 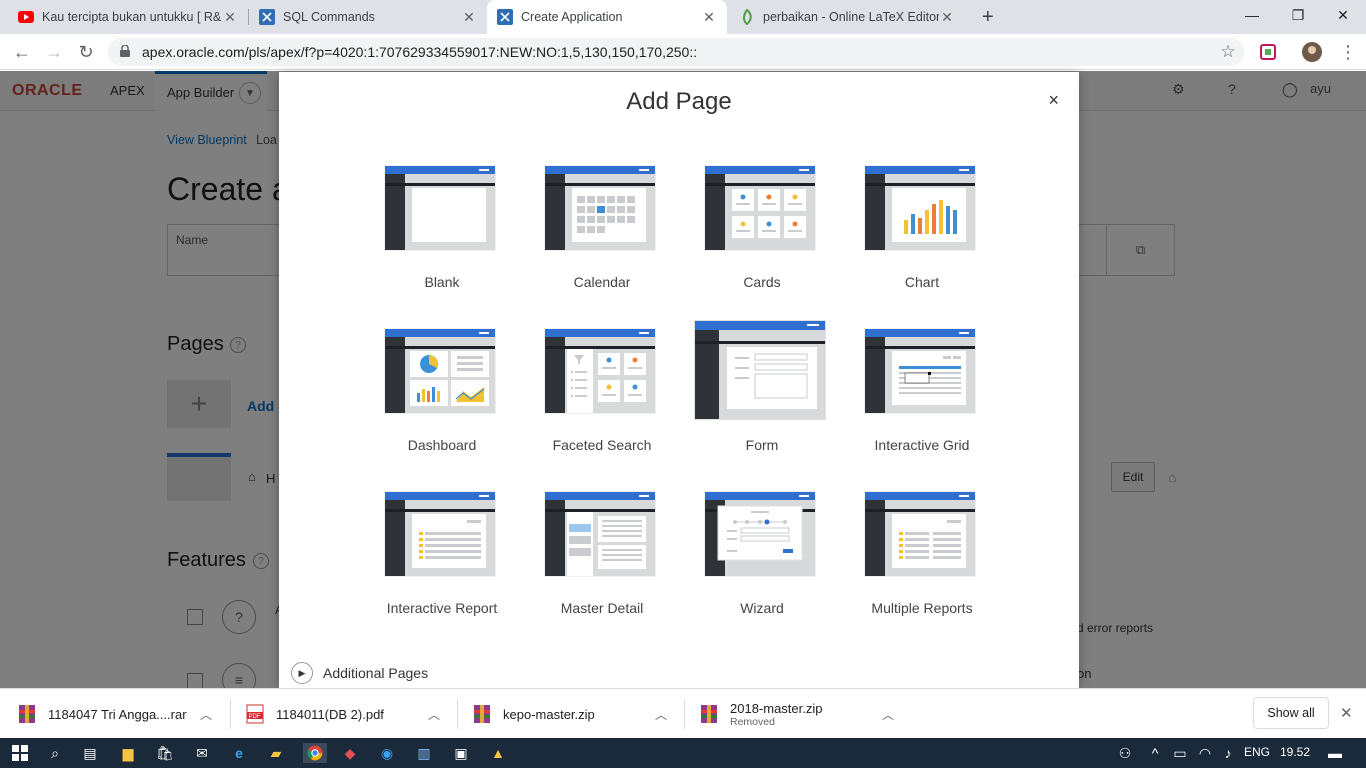 What do you see at coordinates (54, 52) in the screenshot?
I see `forward-icon: →` at bounding box center [54, 52].